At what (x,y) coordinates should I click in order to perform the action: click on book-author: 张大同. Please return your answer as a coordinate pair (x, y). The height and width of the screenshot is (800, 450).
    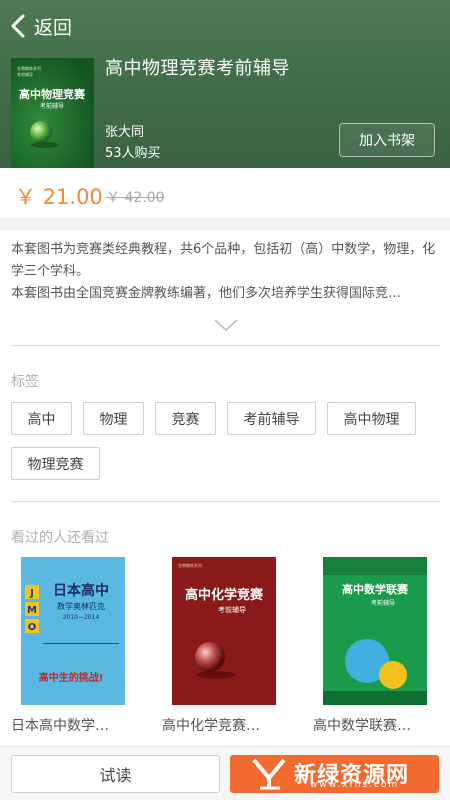
    Looking at the image, I should click on (125, 132).